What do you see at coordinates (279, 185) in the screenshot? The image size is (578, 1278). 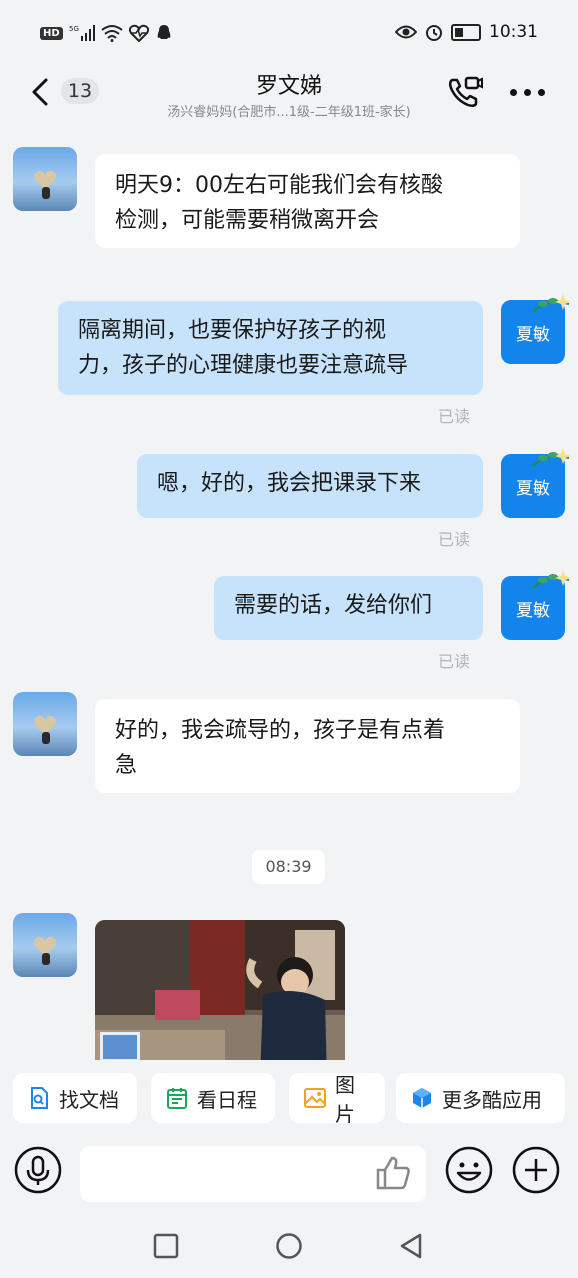 I see `message-line: 明天9：00左右可能我们会有核酸` at bounding box center [279, 185].